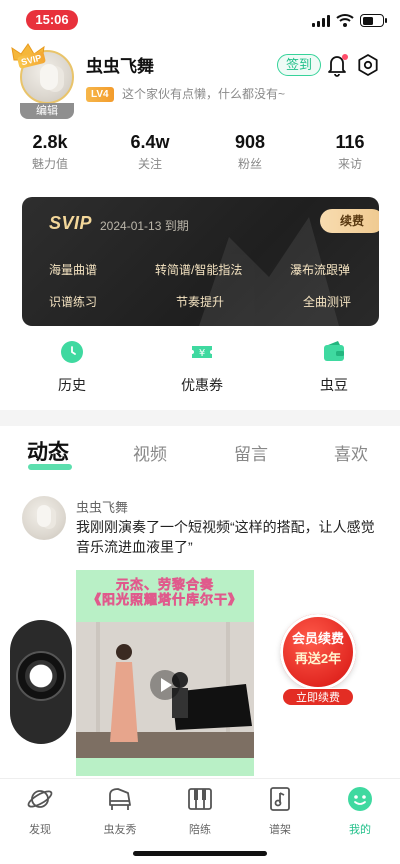 Image resolution: width=400 pixels, height=864 pixels. What do you see at coordinates (198, 269) in the screenshot?
I see `vip-feature: 转简谱/智能指法` at bounding box center [198, 269].